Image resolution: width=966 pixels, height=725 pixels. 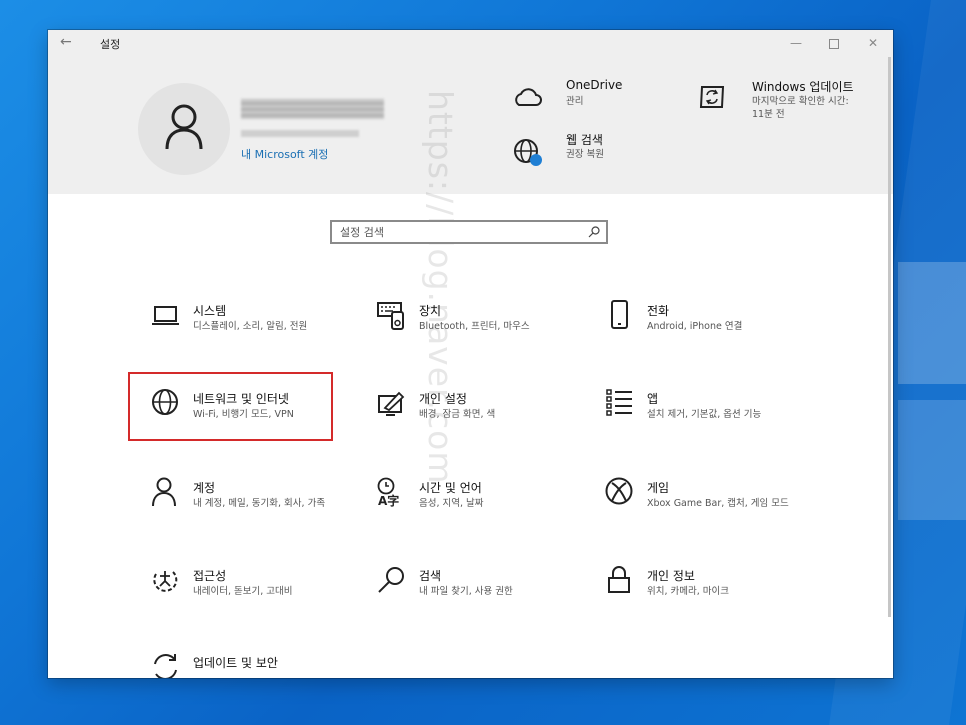 I want to click on windows-update-subtitle: 마지막으로 확인한 시간: 11분 전, so click(x=800, y=108).